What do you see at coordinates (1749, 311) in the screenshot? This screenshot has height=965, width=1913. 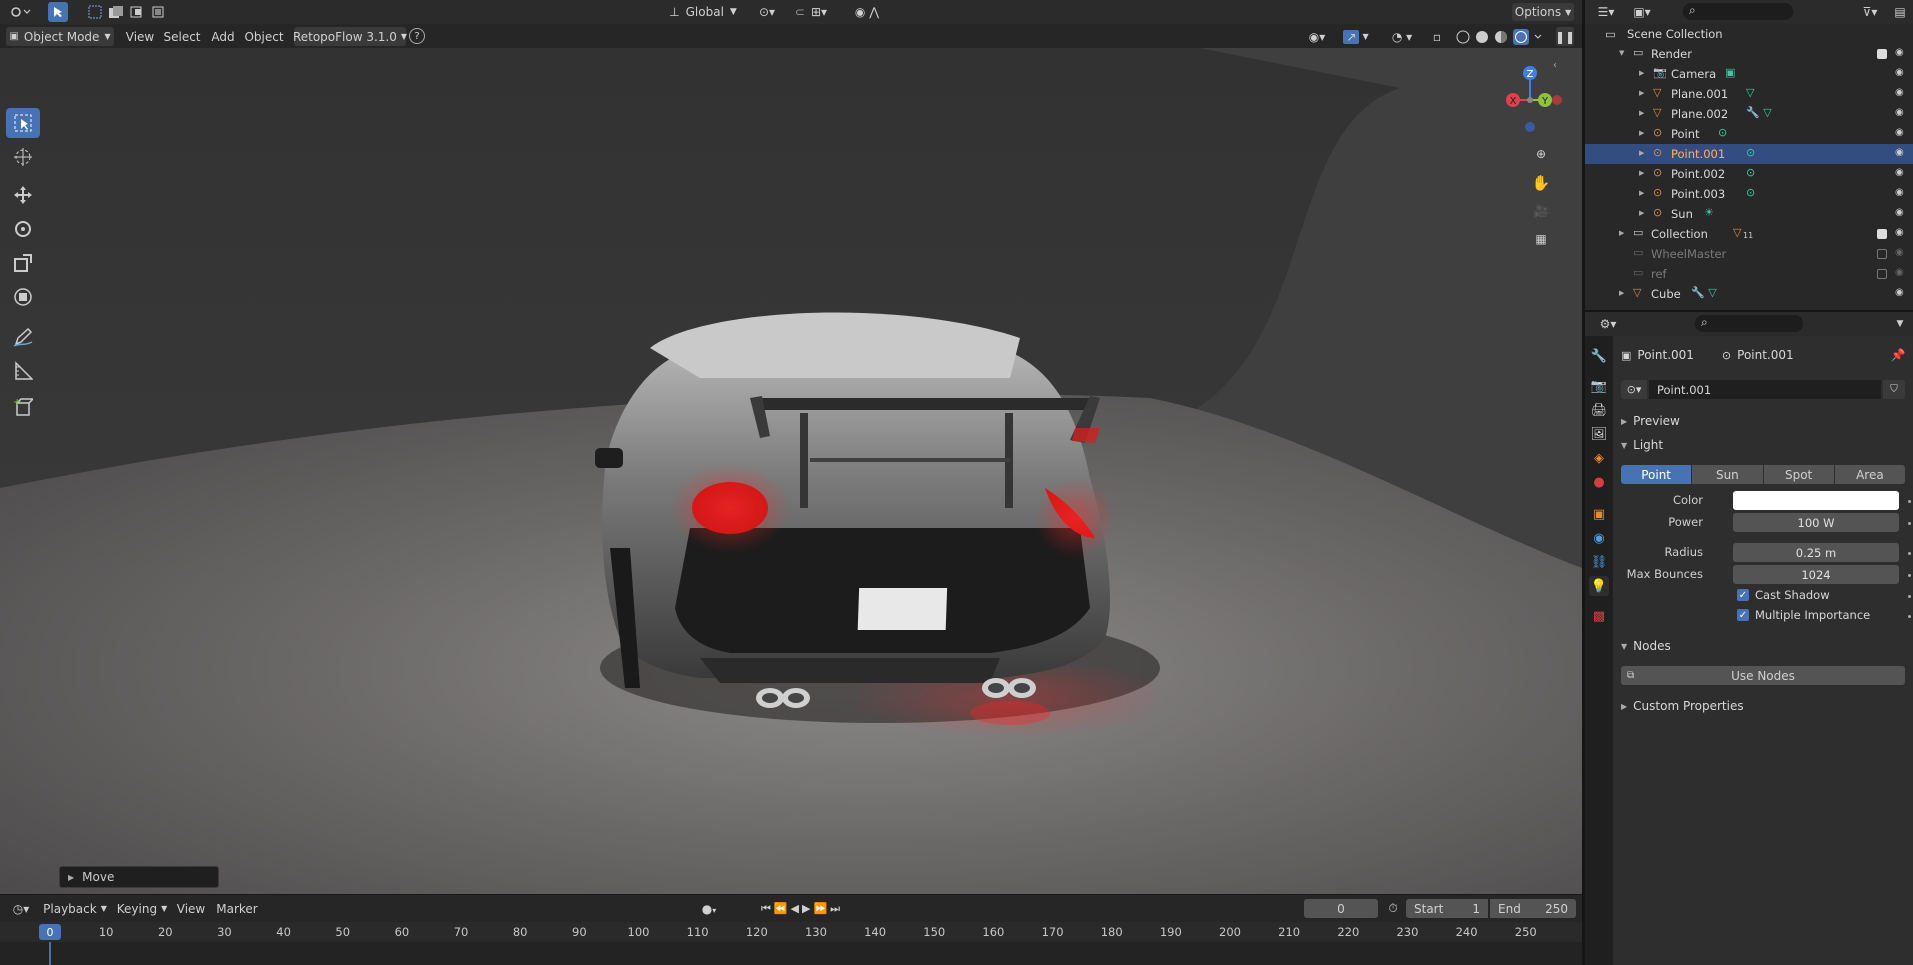 I see `area-divider` at bounding box center [1749, 311].